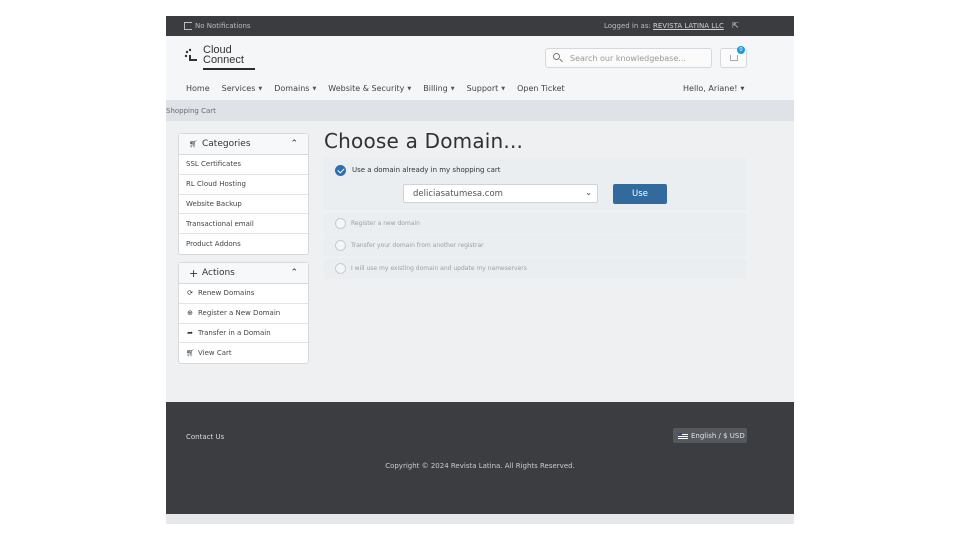  What do you see at coordinates (234, 332) in the screenshot?
I see `sidebar-item-label: Transfer in a Domain` at bounding box center [234, 332].